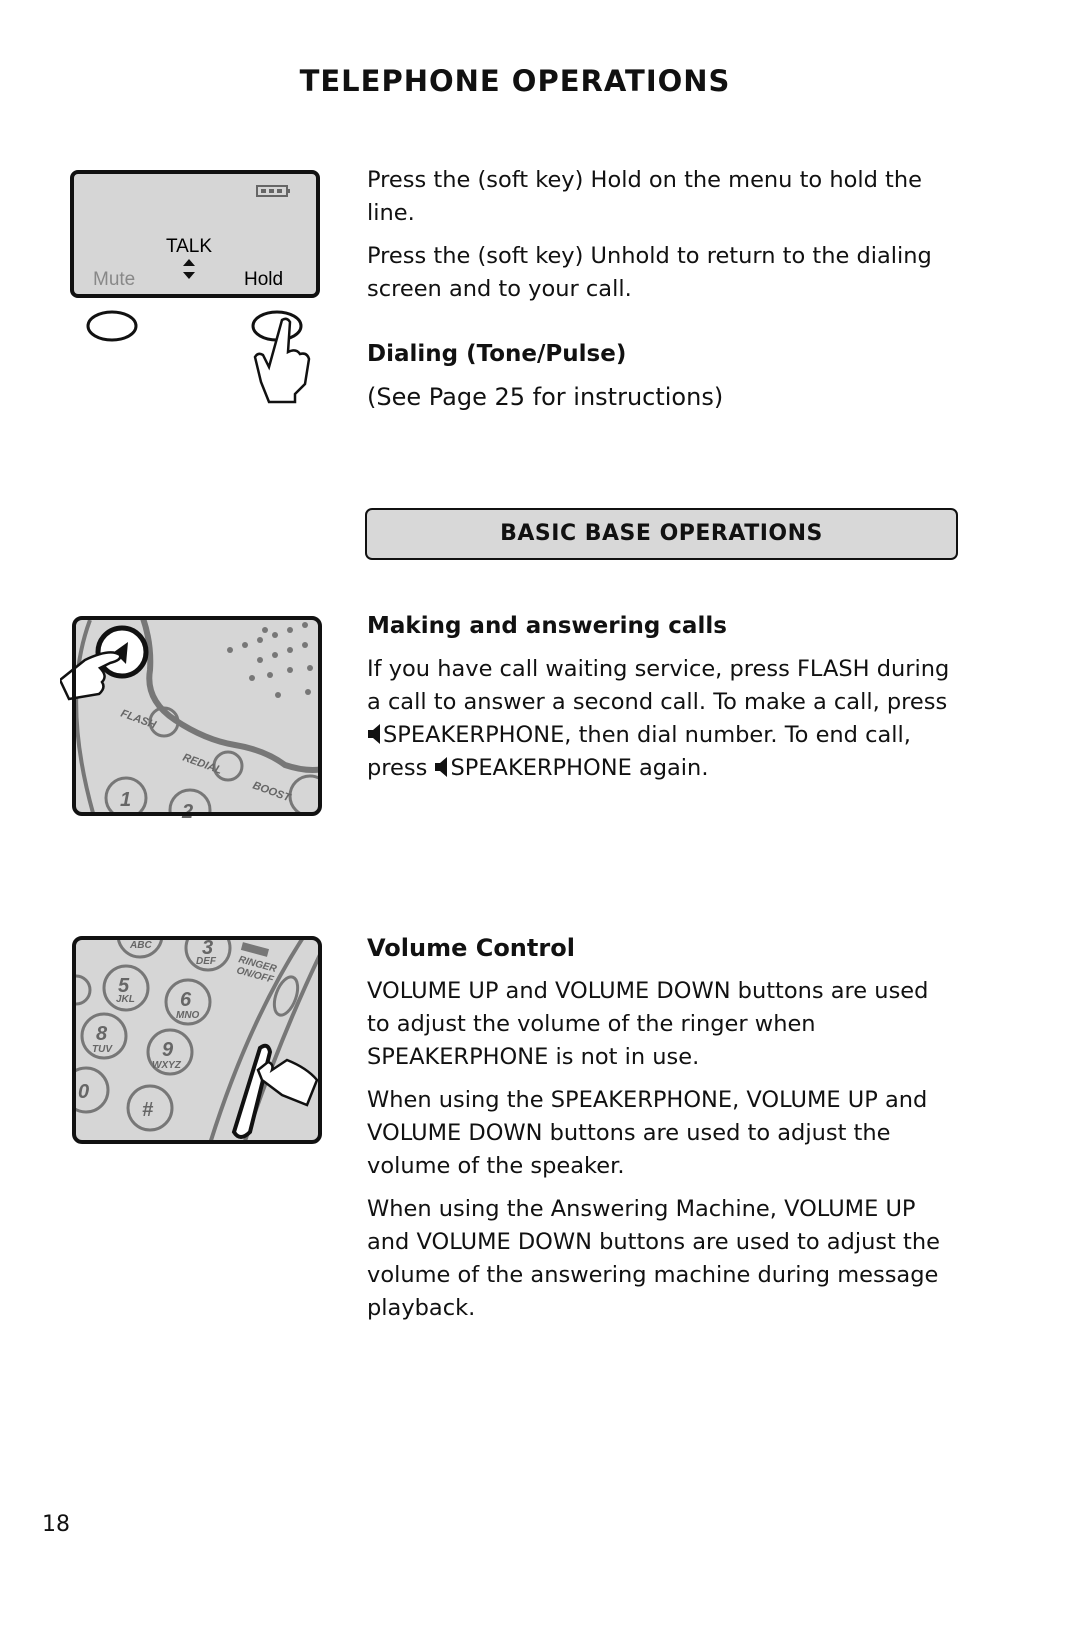  Describe the element at coordinates (497, 354) in the screenshot. I see `dialing-heading: Dialing (Tone/Pulse)` at that location.